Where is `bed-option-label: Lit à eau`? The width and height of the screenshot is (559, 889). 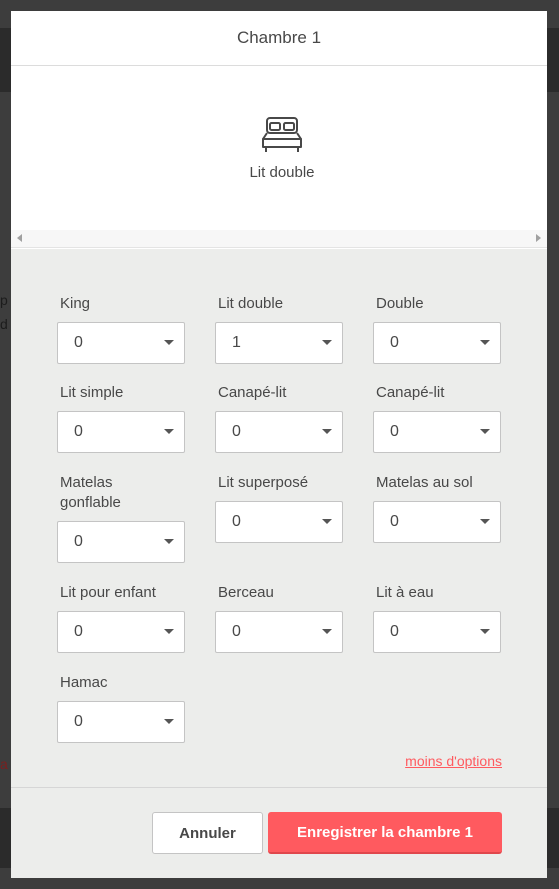
bed-option-label: Lit à eau is located at coordinates (405, 592).